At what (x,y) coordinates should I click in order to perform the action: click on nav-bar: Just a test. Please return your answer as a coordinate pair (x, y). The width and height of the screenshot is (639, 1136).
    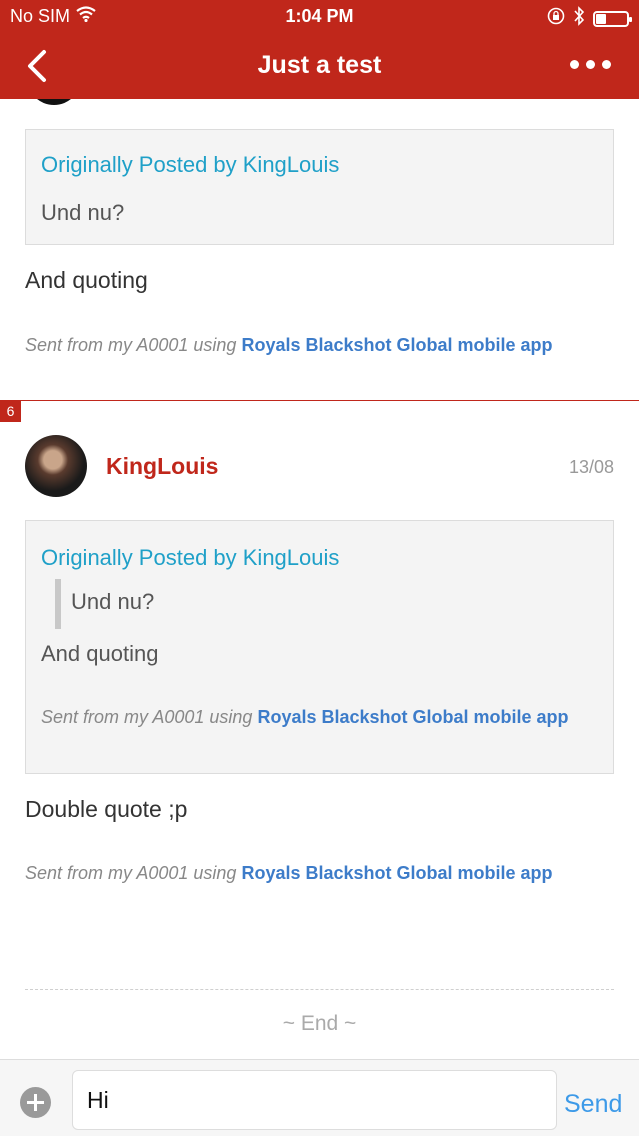
    Looking at the image, I should click on (319, 65).